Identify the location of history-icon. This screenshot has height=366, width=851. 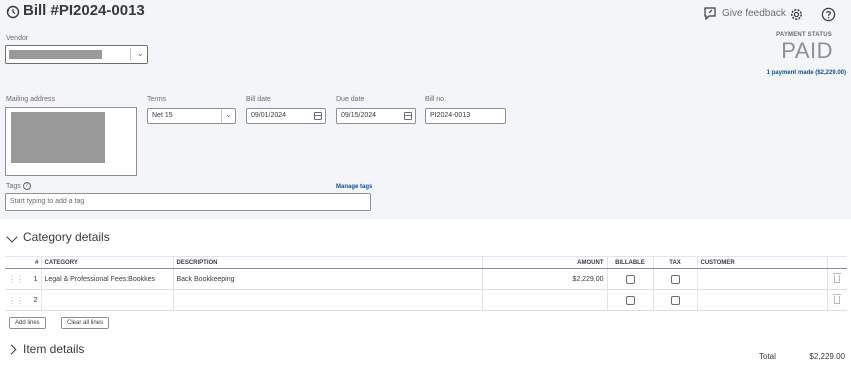
(13, 12).